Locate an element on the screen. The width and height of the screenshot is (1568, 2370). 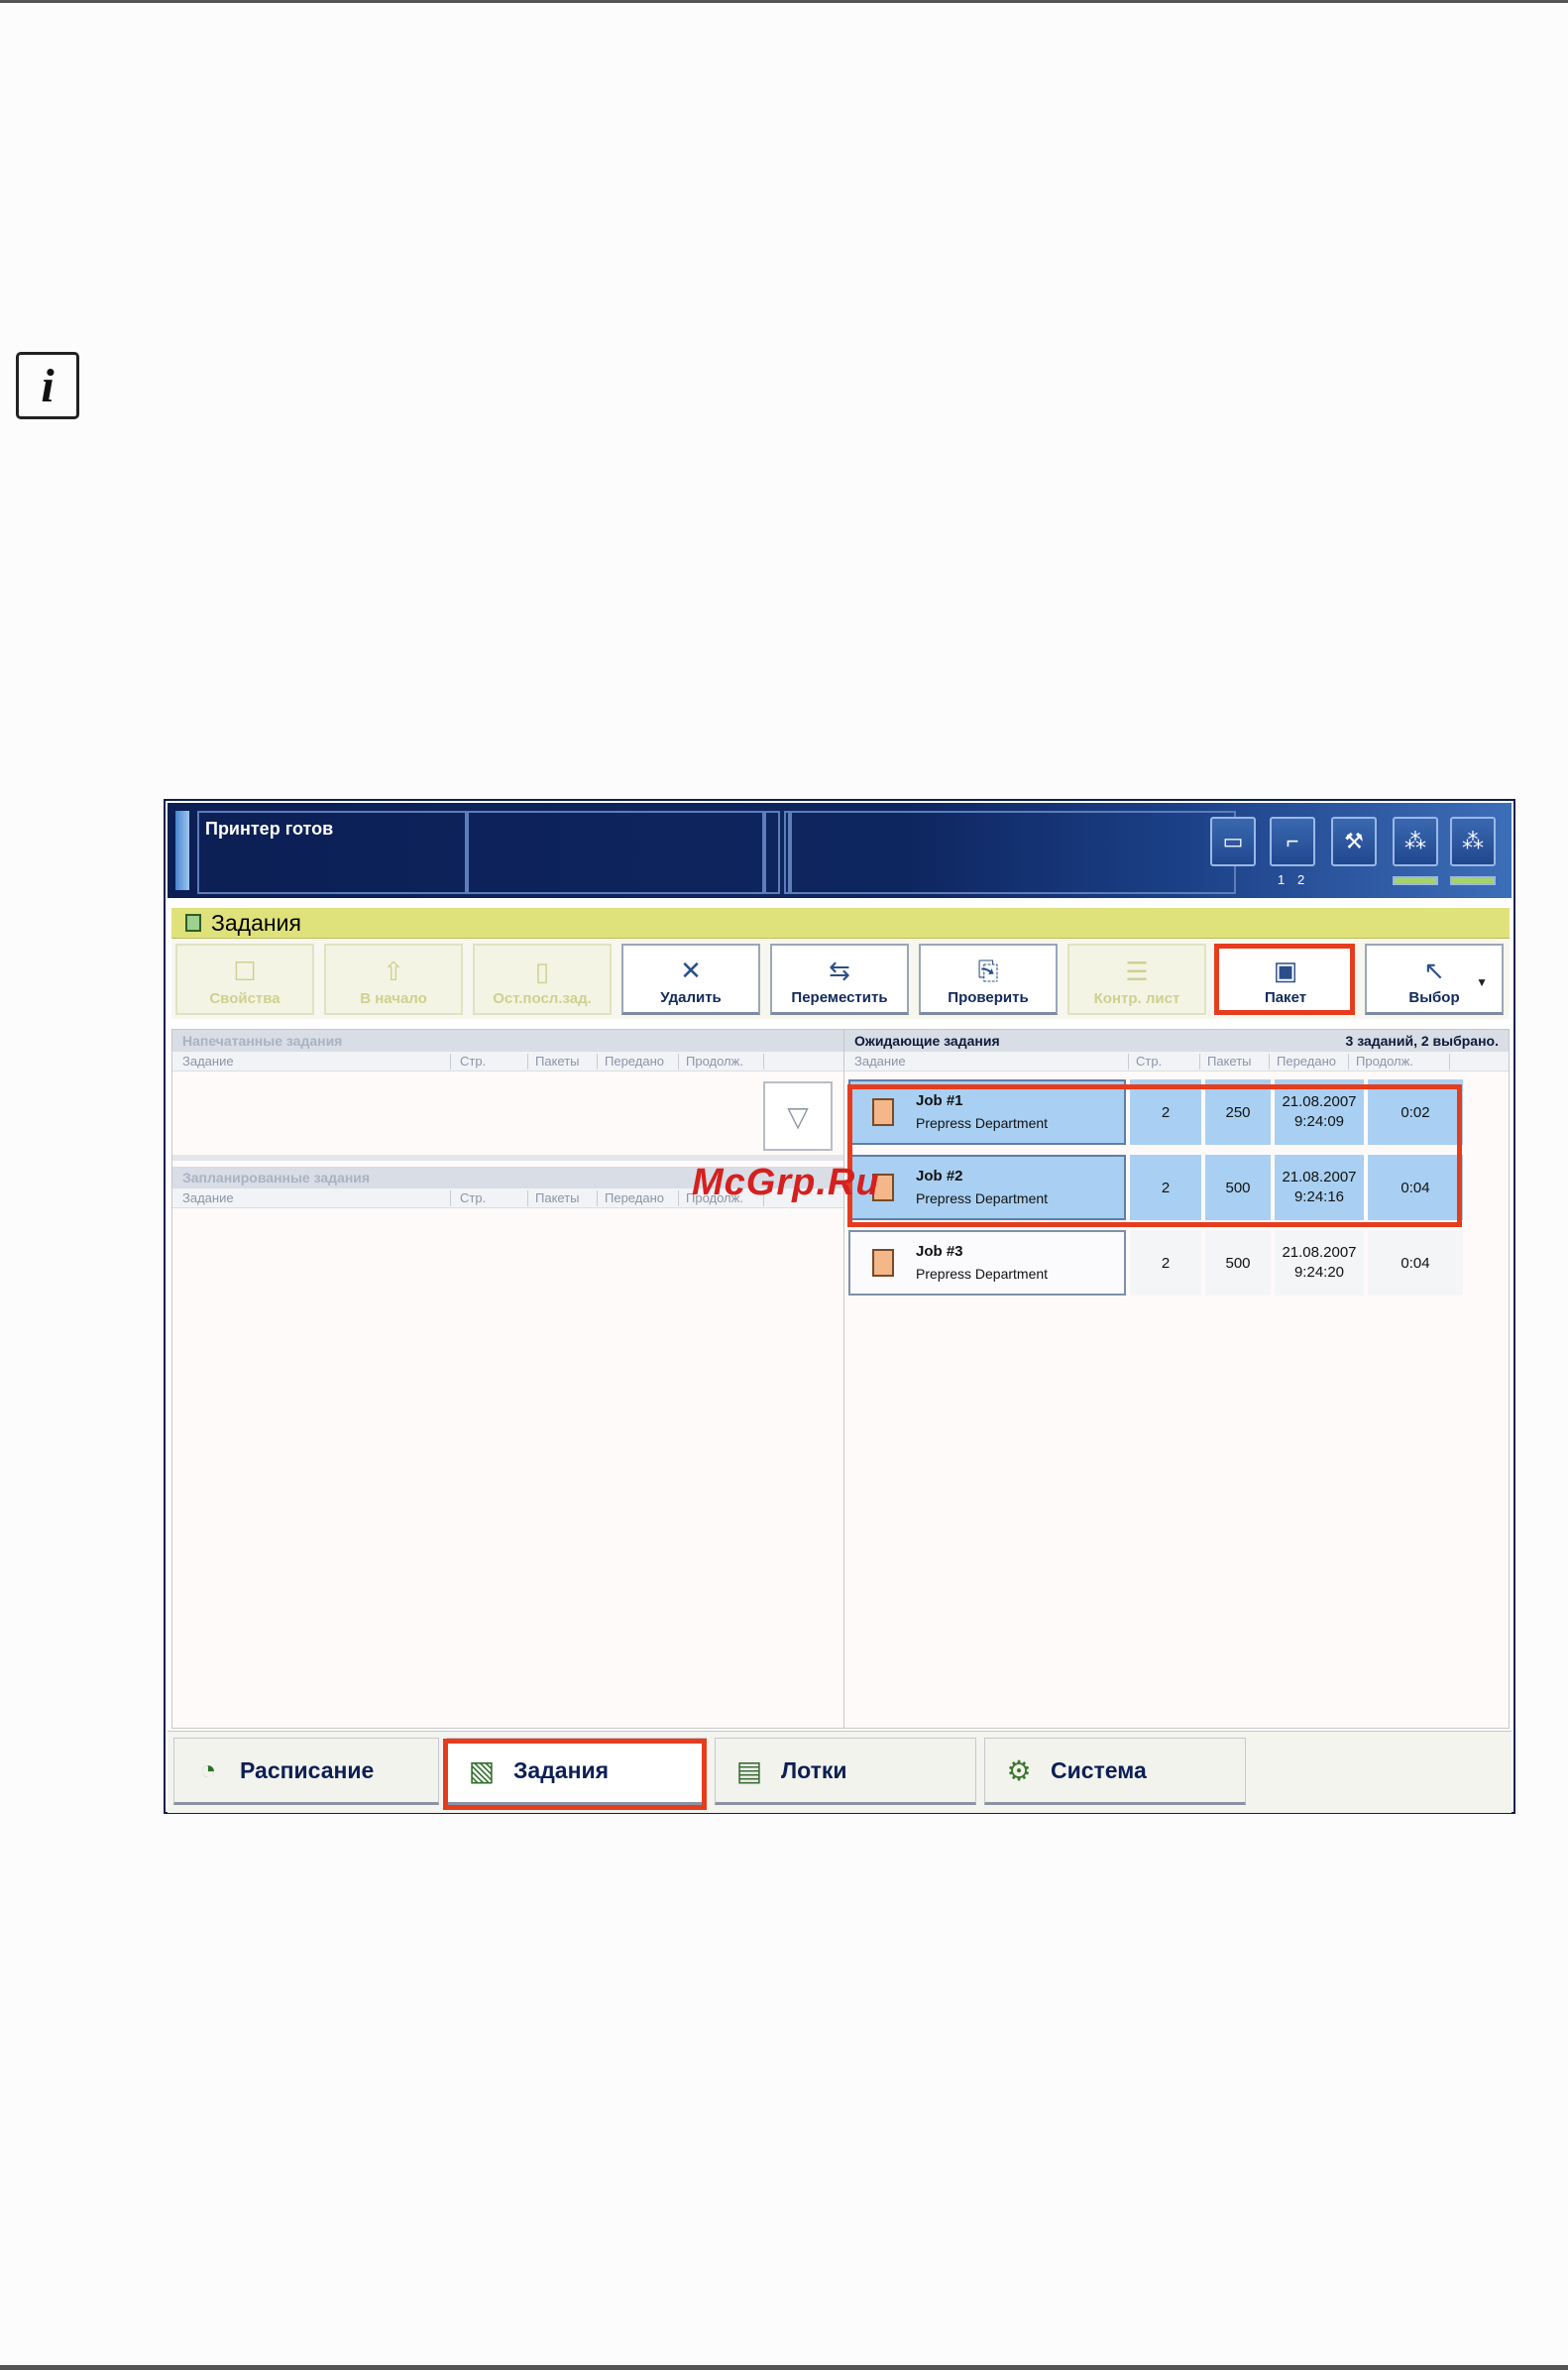
tab-schedule: ◔ Расписание is located at coordinates (306, 1771).